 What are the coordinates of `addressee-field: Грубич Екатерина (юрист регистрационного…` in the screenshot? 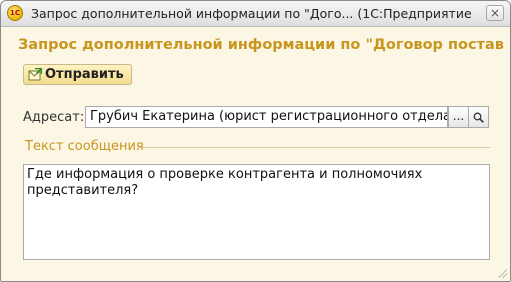 It's located at (266, 117).